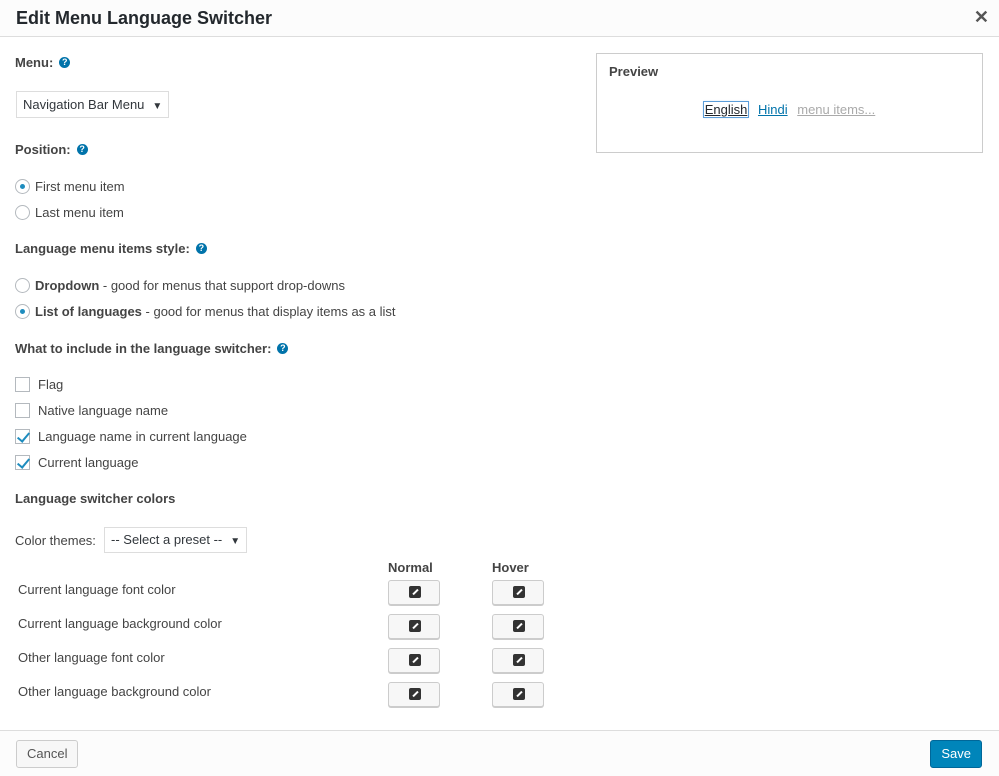 This screenshot has height=776, width=999. Describe the element at coordinates (510, 567) in the screenshot. I see `col-hover: Hover` at that location.